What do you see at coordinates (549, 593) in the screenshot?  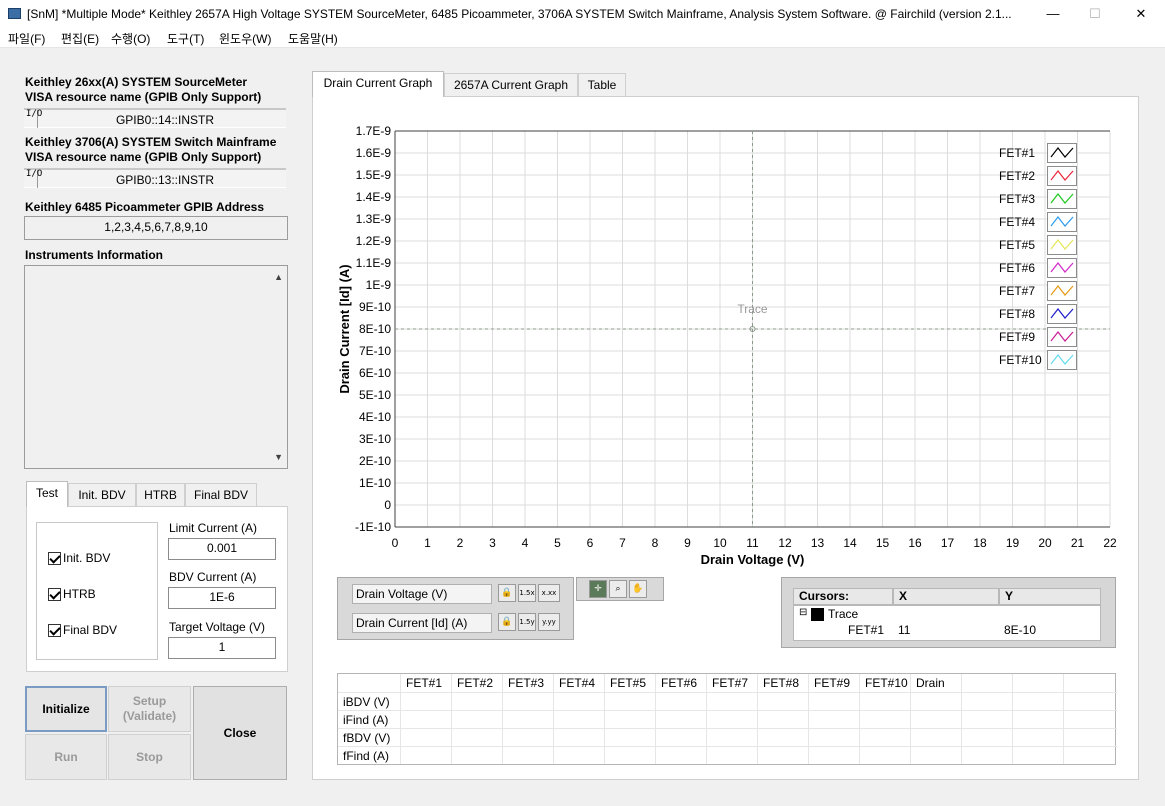 I see `x-format-icon: x.xx` at bounding box center [549, 593].